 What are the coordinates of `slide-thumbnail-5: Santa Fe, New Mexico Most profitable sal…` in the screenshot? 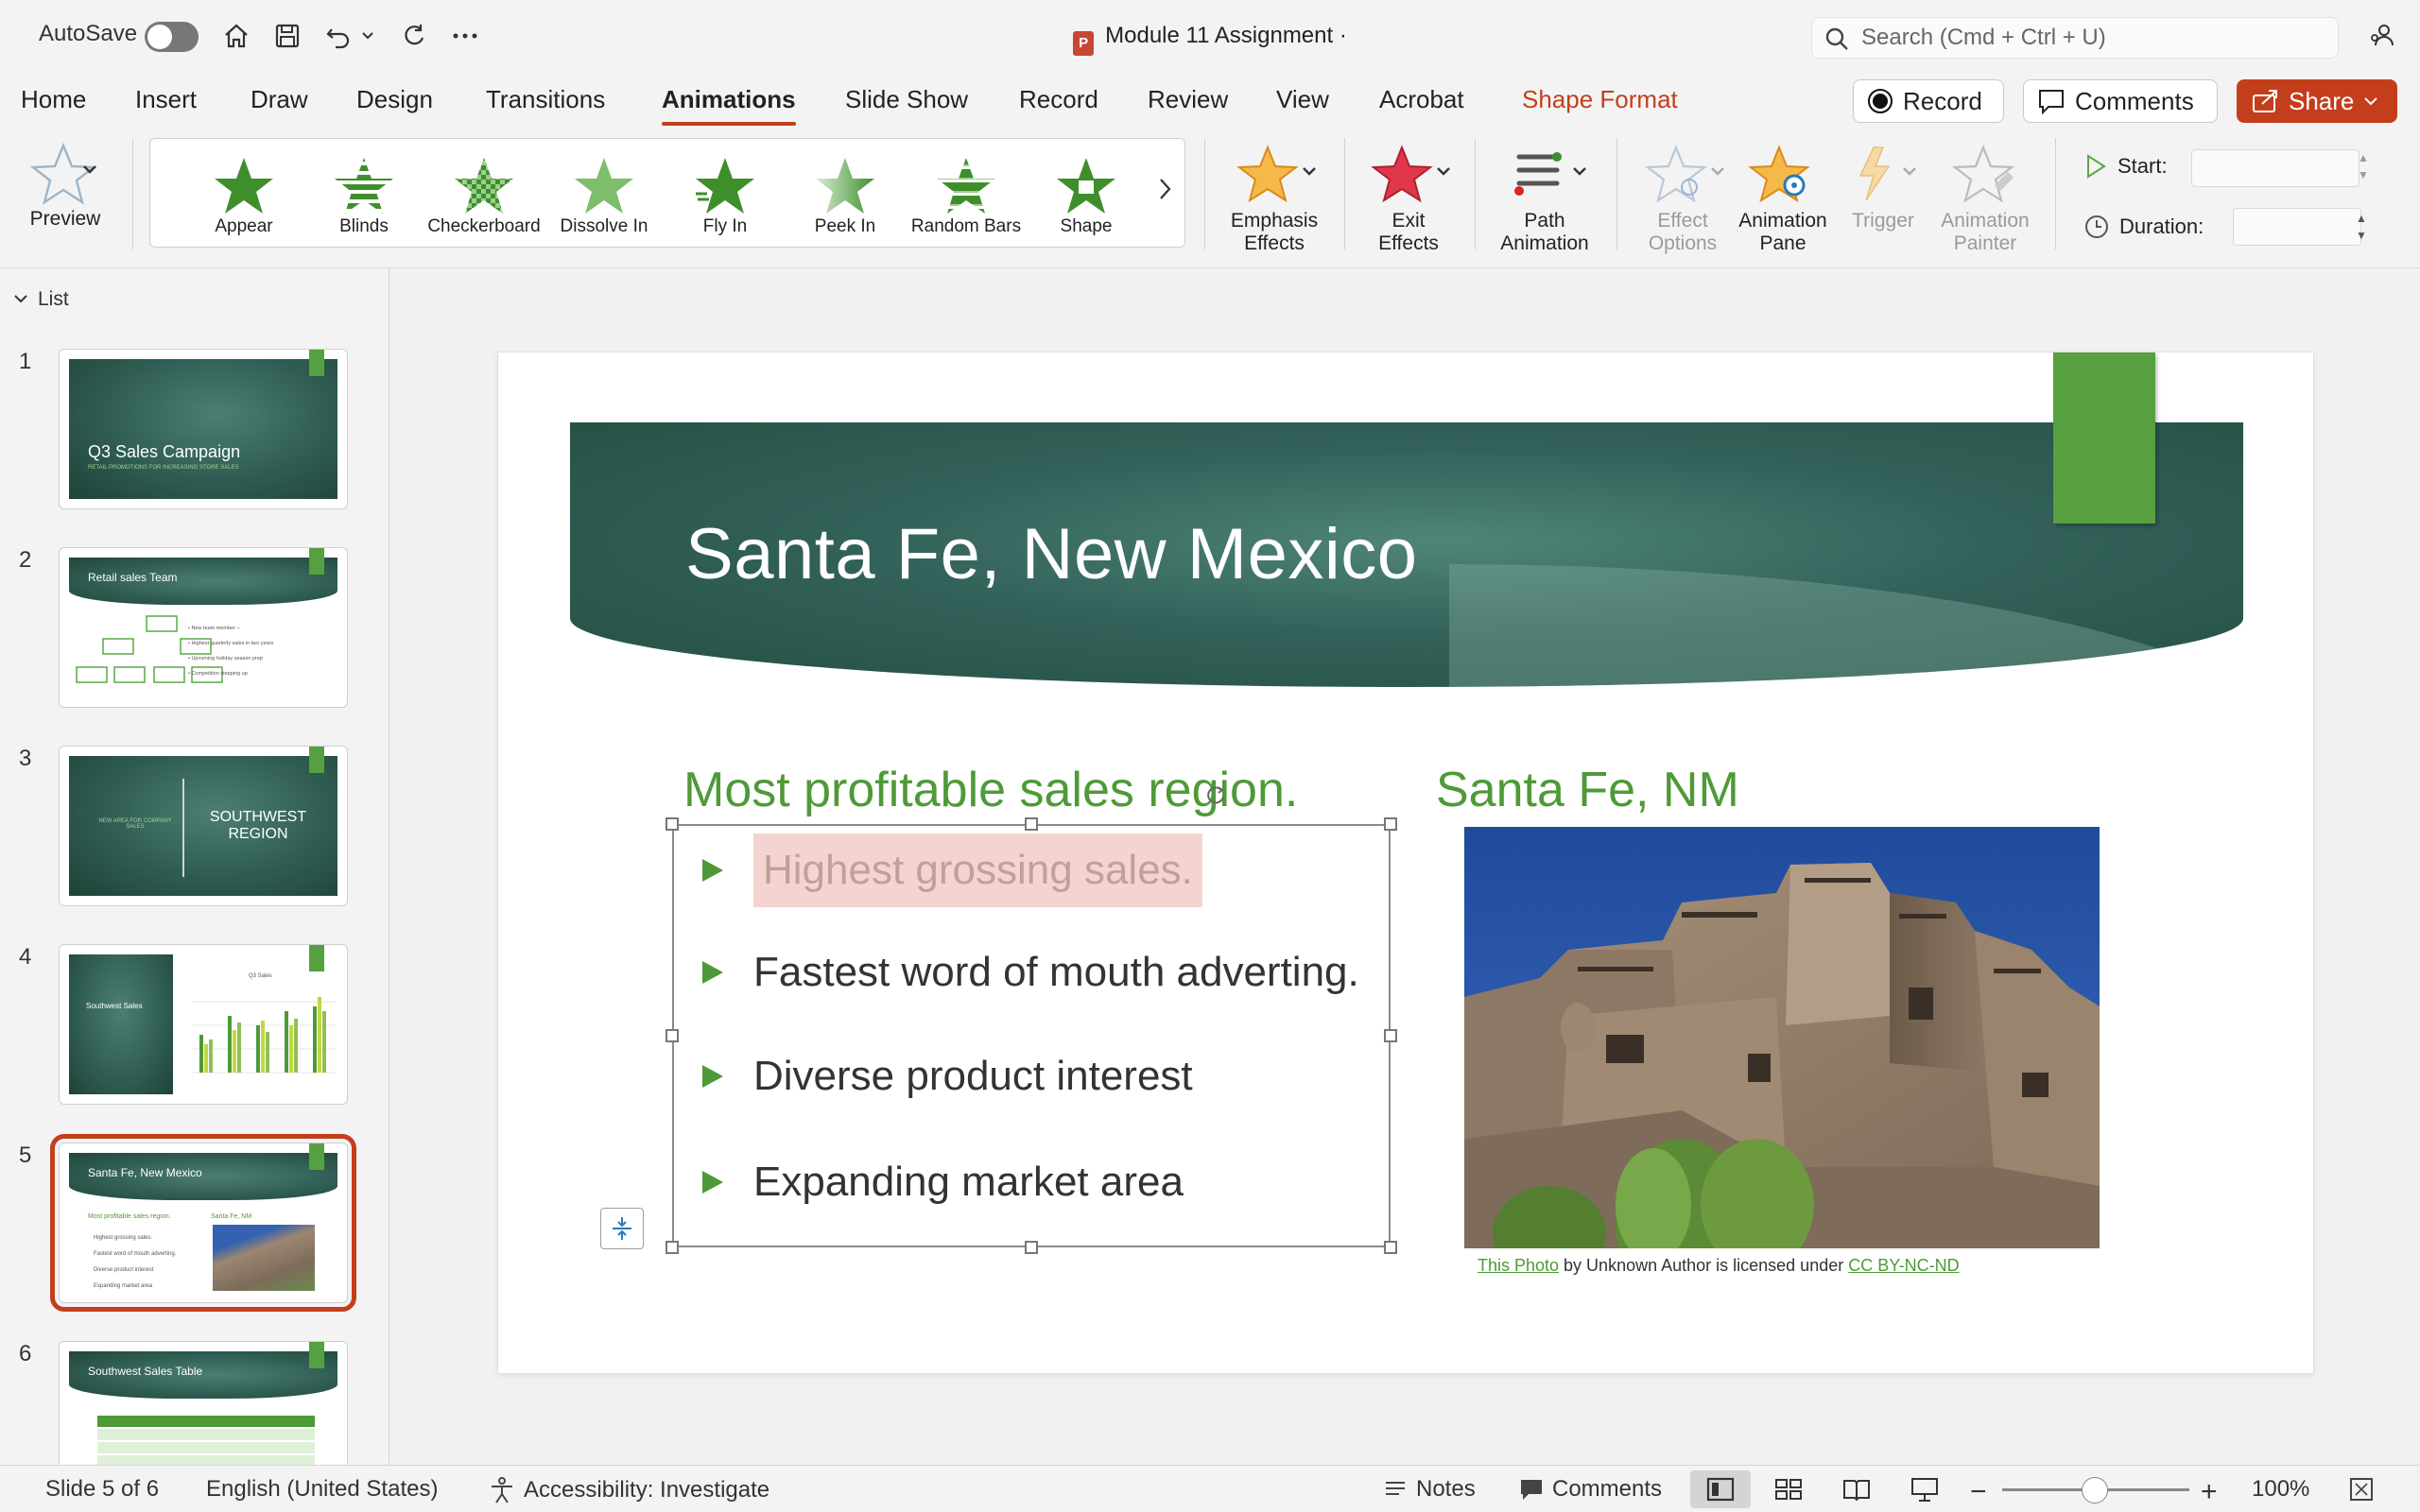 It's located at (203, 1223).